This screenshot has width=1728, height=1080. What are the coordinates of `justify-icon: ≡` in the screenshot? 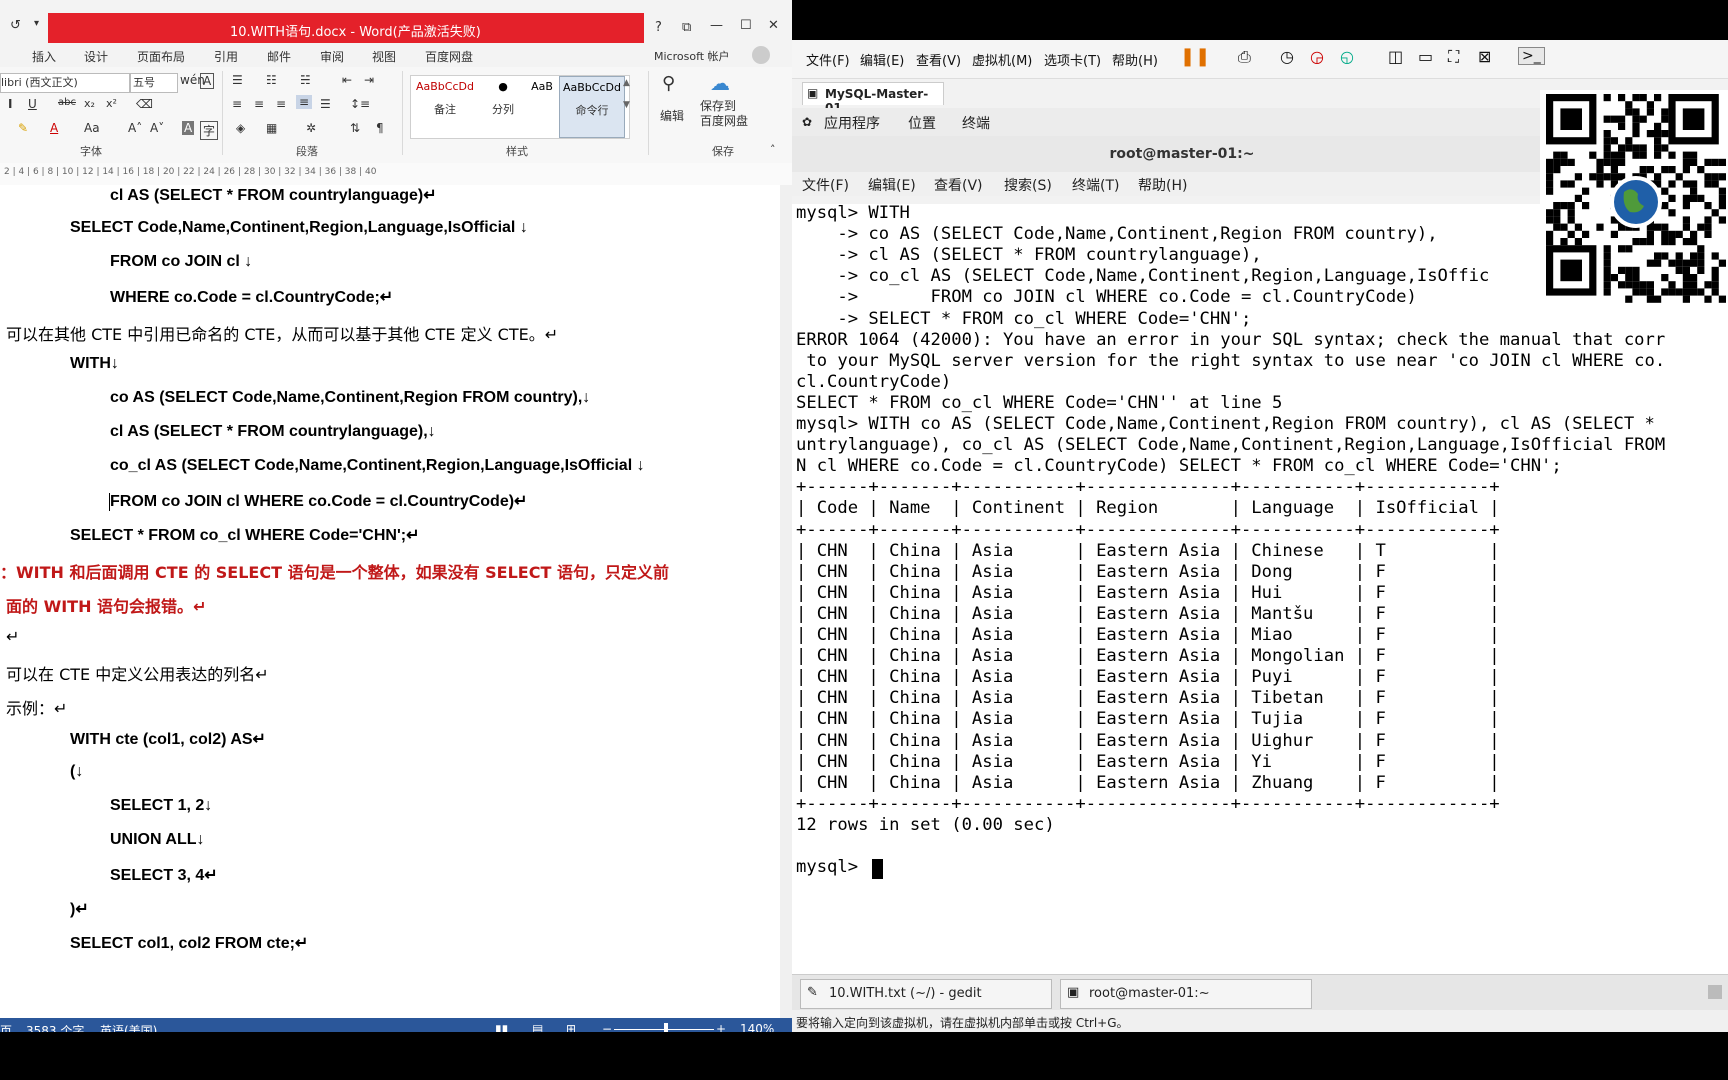 It's located at (304, 102).